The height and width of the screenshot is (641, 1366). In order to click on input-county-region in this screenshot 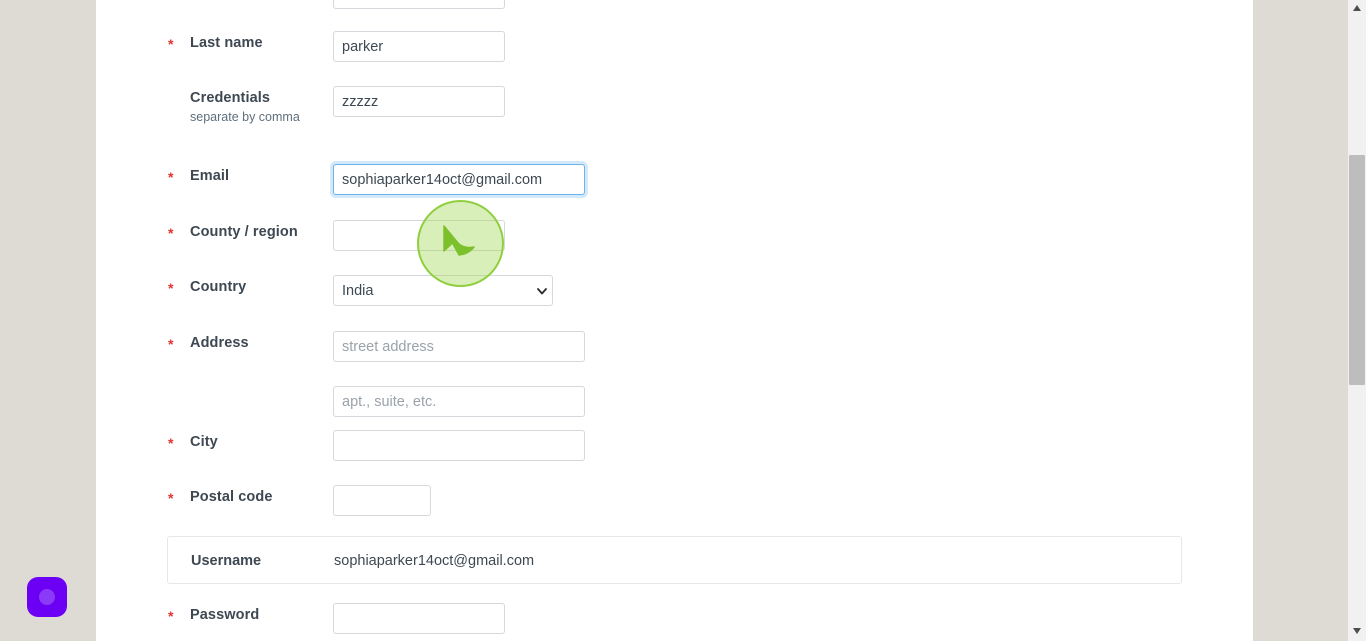, I will do `click(419, 235)`.